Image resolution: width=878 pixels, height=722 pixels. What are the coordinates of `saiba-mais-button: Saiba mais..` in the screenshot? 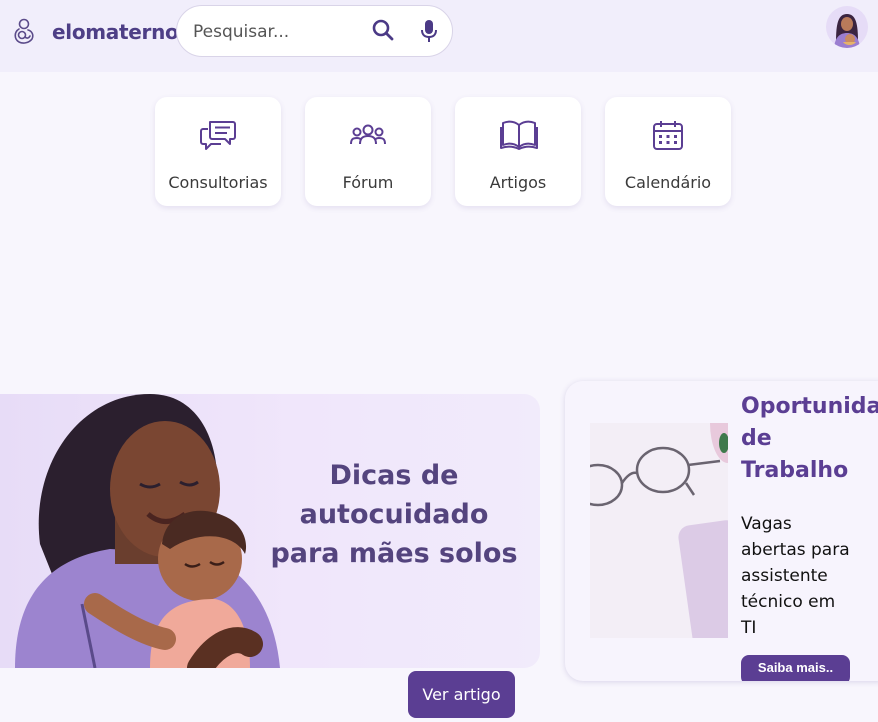 It's located at (795, 668).